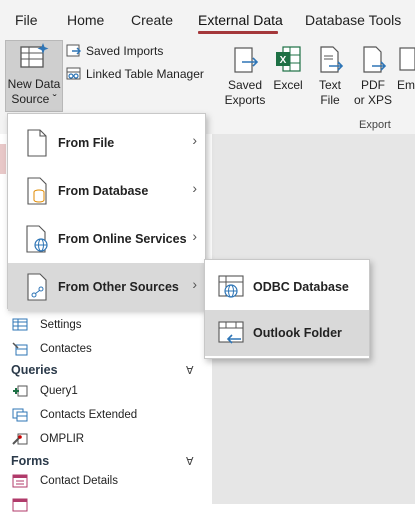 The height and width of the screenshot is (512, 415). What do you see at coordinates (62, 439) in the screenshot?
I see `nav-item-label: OMPLIR` at bounding box center [62, 439].